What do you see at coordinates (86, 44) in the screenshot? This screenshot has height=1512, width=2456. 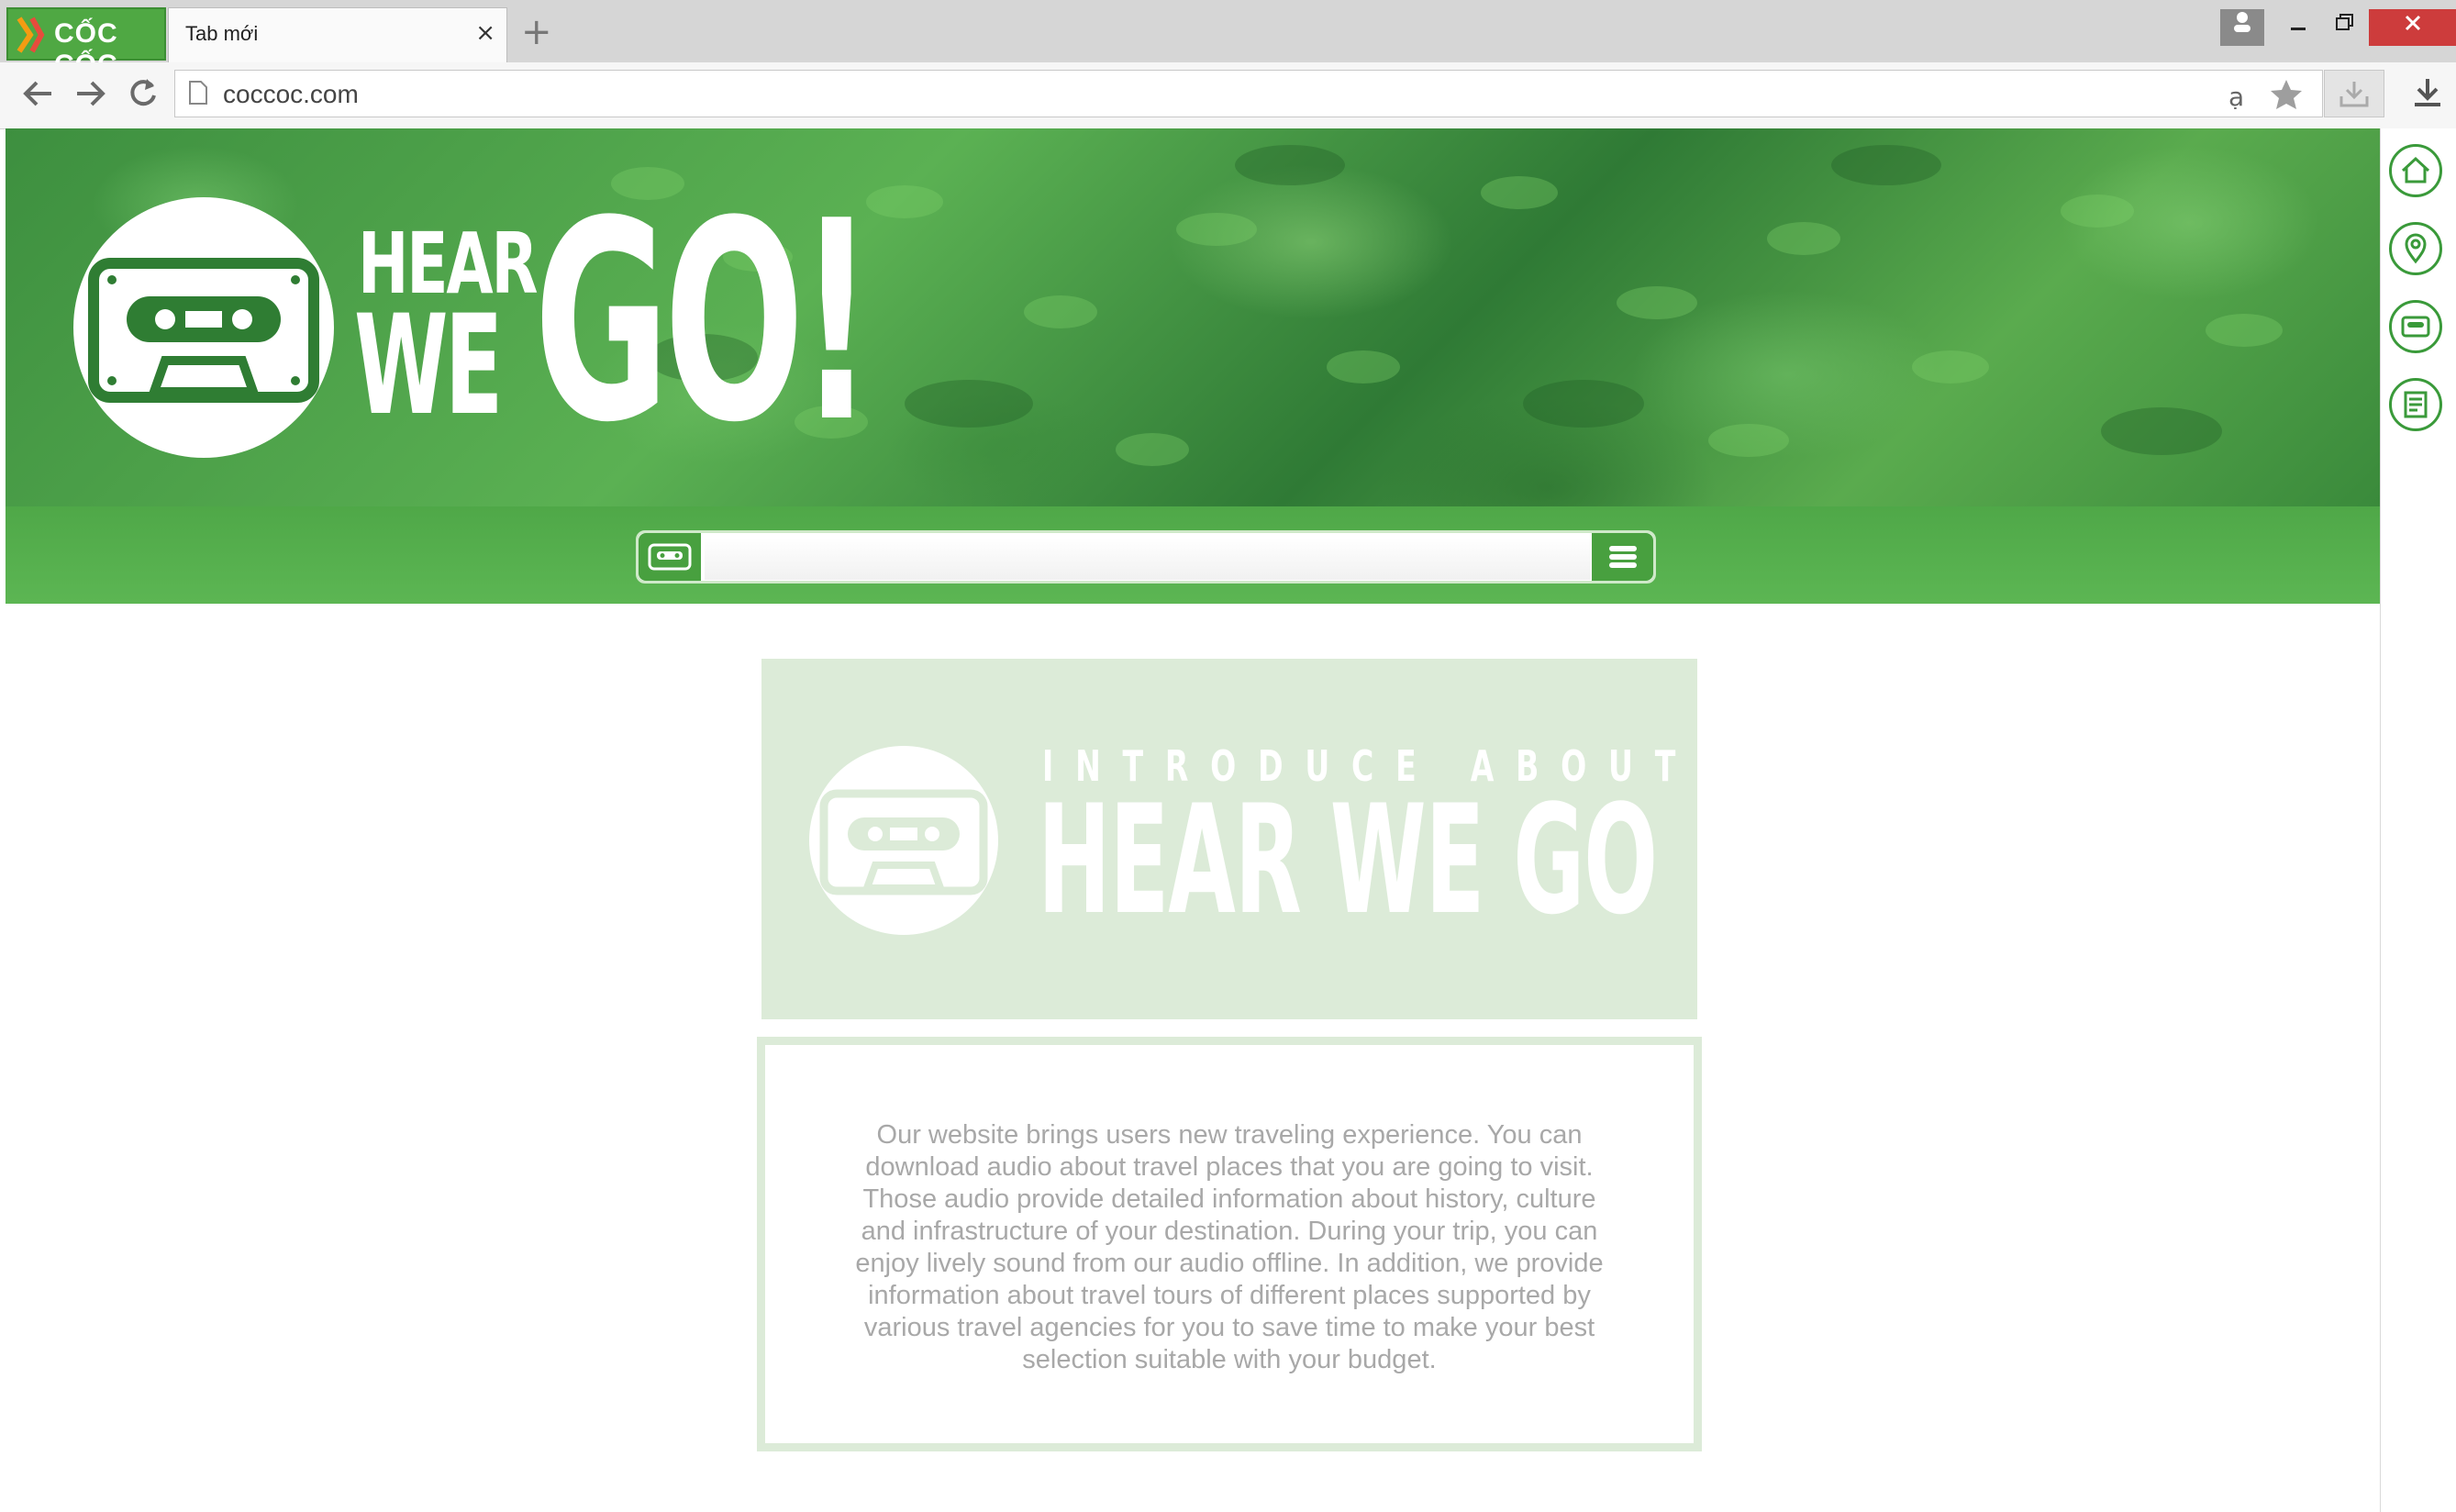 I see `coccoc-logo: CỐC CỐC` at bounding box center [86, 44].